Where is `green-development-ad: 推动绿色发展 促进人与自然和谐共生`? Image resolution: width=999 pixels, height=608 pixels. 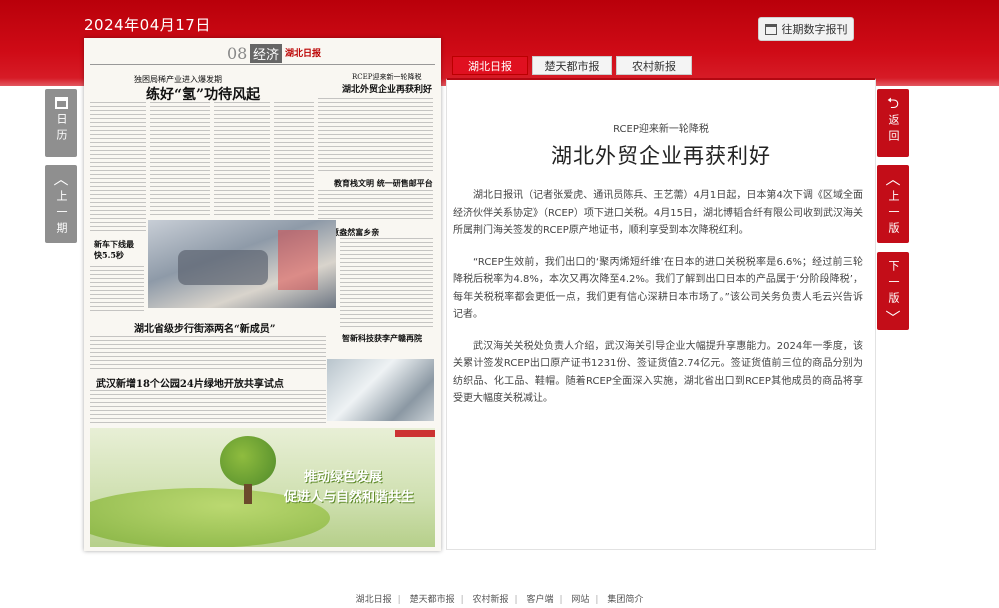 green-development-ad: 推动绿色发展 促进人与自然和谐共生 is located at coordinates (262, 487).